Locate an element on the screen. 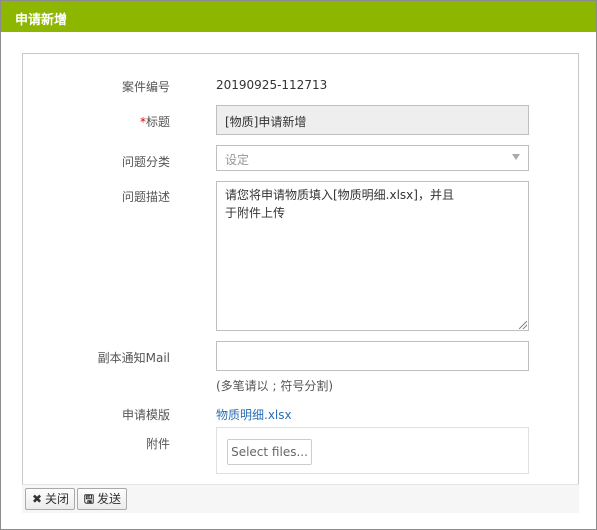  title-input: [物质]申请新增 is located at coordinates (372, 120).